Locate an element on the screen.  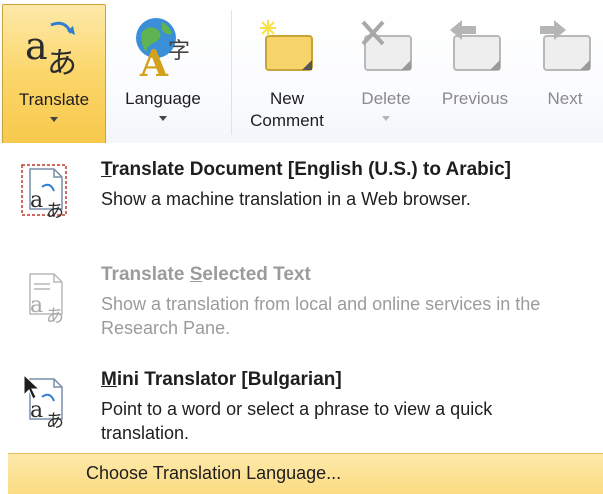
delete-comment-icon is located at coordinates (386, 45).